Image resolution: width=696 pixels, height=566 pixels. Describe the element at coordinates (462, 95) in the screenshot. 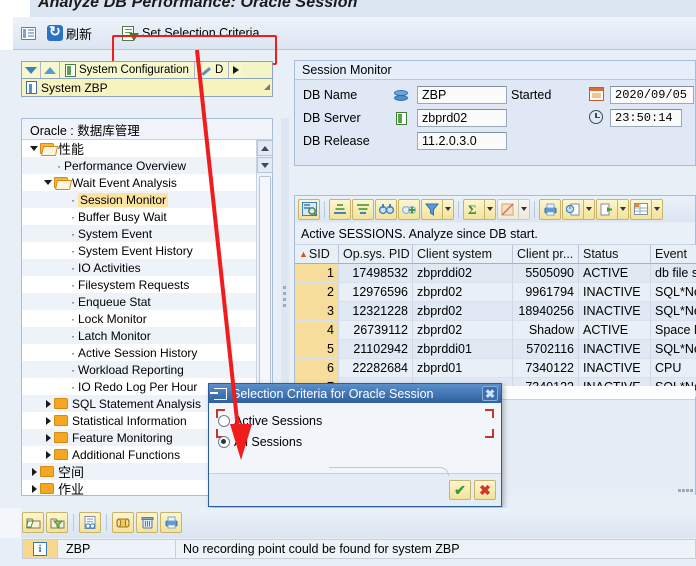

I see `db-name-field: ZBP` at that location.